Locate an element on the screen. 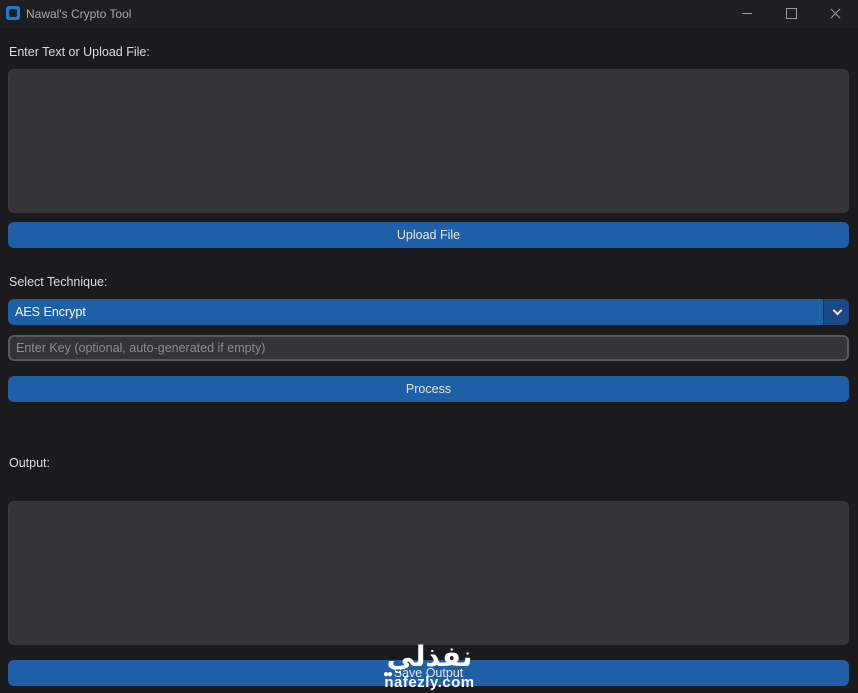 The width and height of the screenshot is (858, 693). key-input is located at coordinates (428, 348).